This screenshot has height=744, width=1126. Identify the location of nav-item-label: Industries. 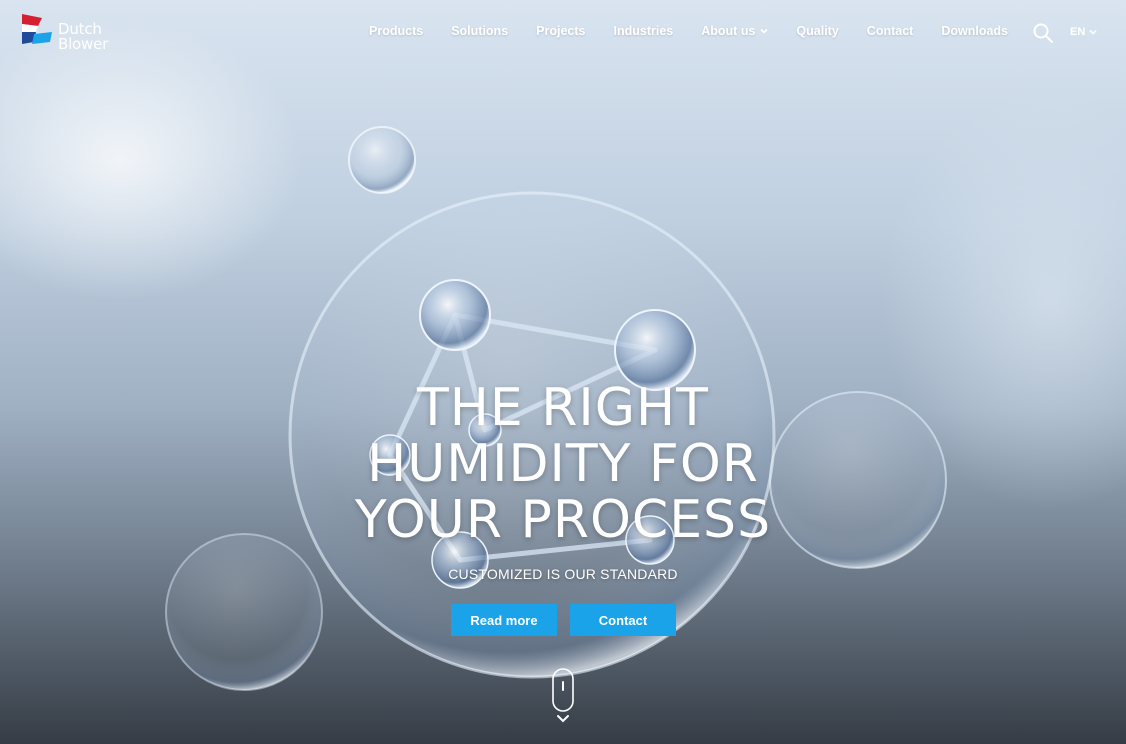
(643, 31).